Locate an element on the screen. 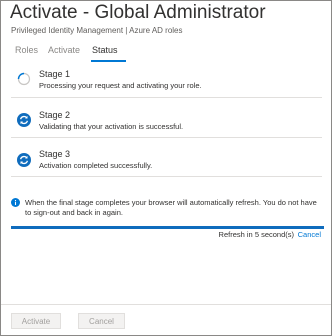  activate-button: Activate is located at coordinates (36, 321).